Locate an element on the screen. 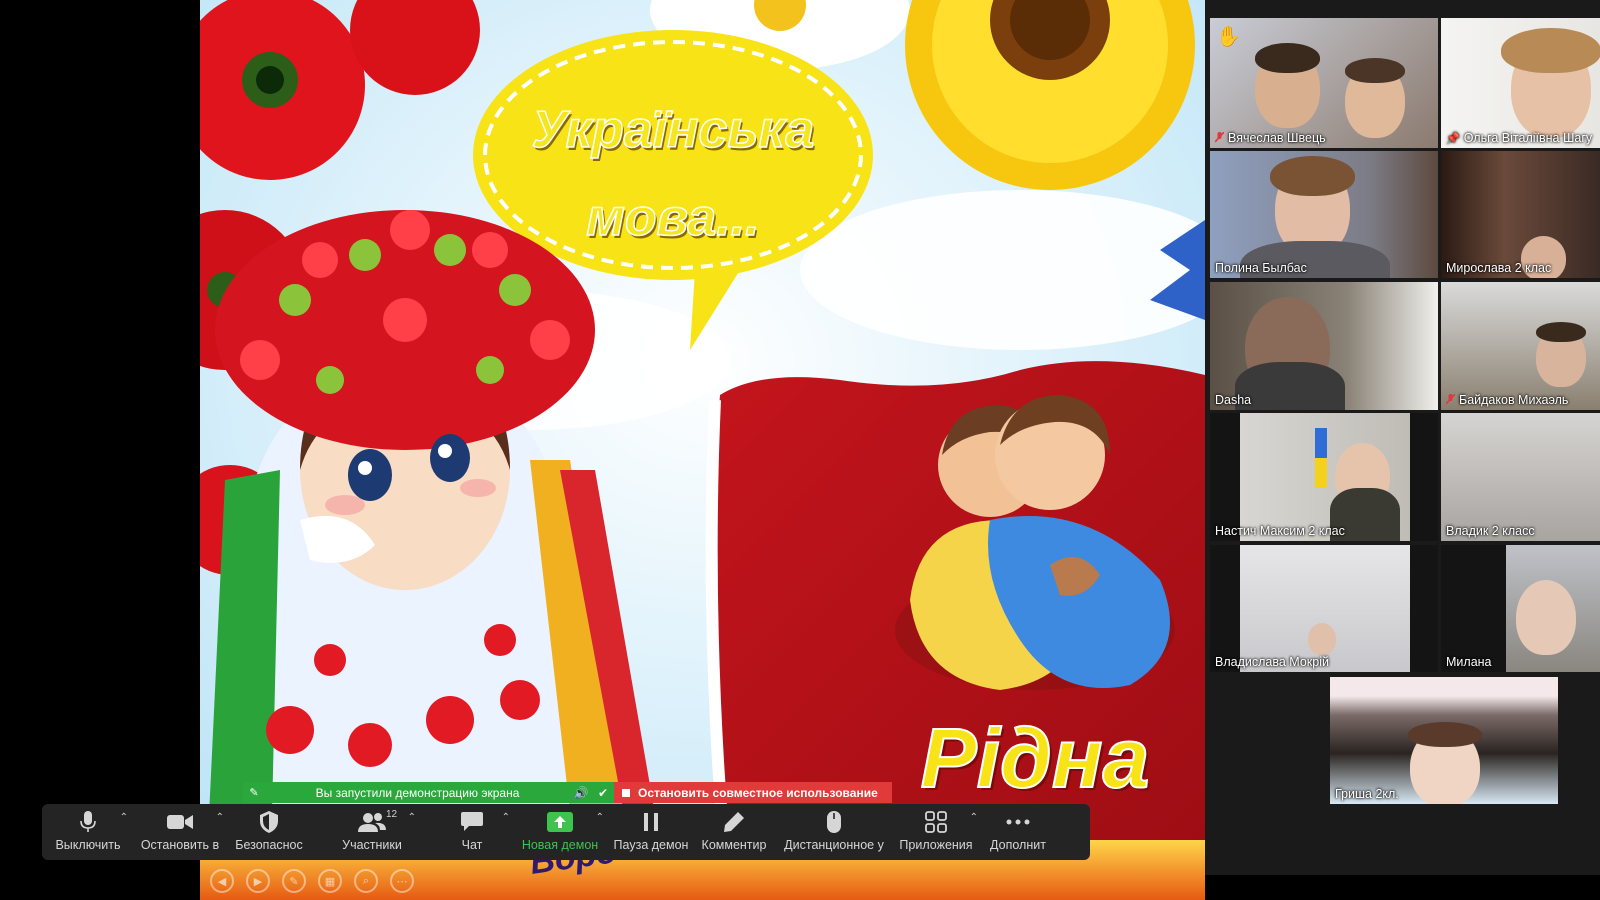  participants-button: Участники 12 ⌃ is located at coordinates (372, 832).